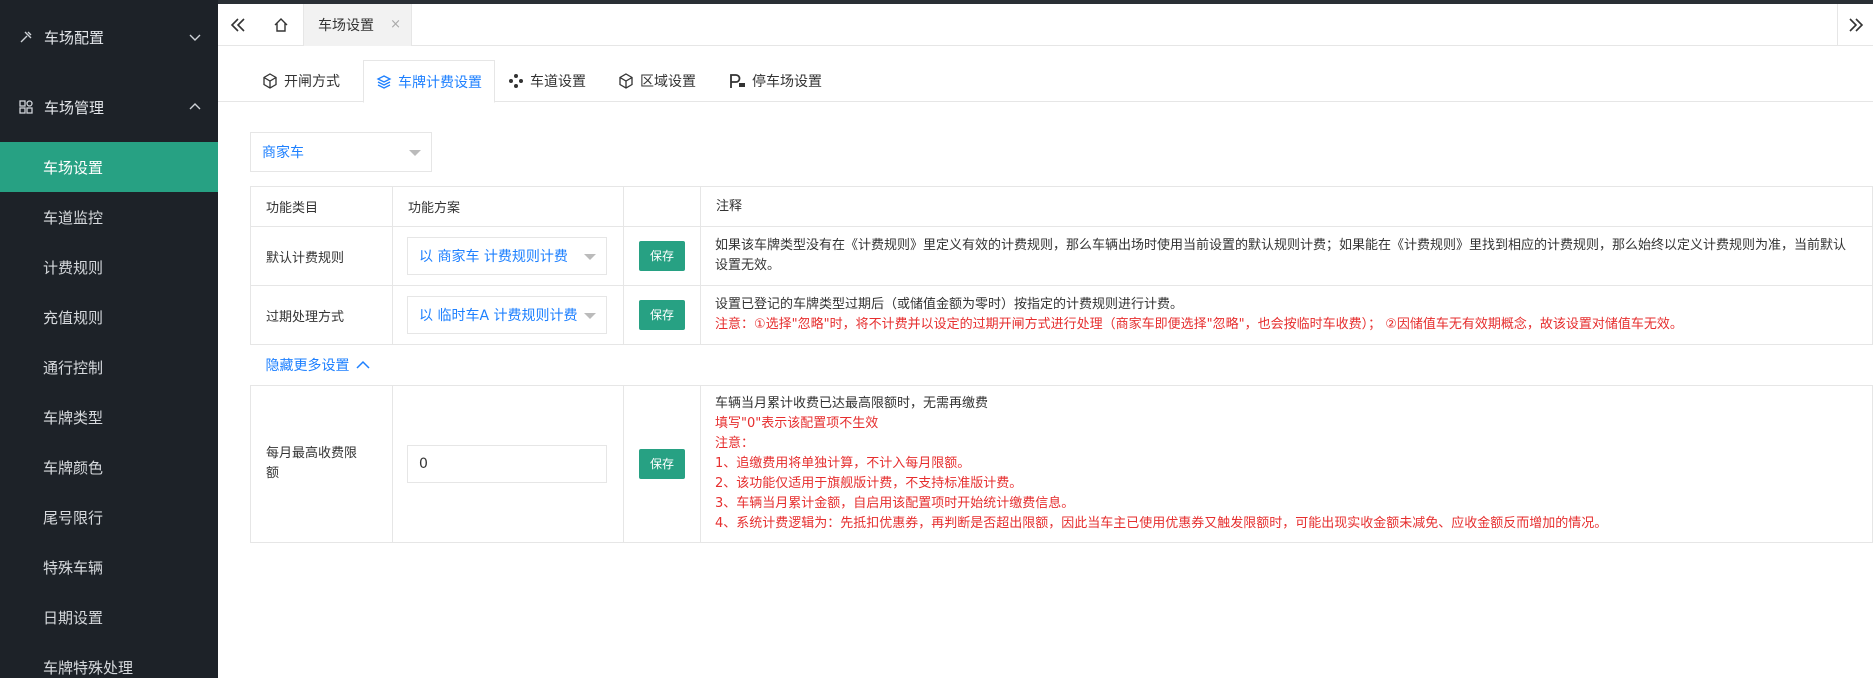 The width and height of the screenshot is (1873, 678). I want to click on sidebar-item-label: 车牌颜色, so click(73, 467).